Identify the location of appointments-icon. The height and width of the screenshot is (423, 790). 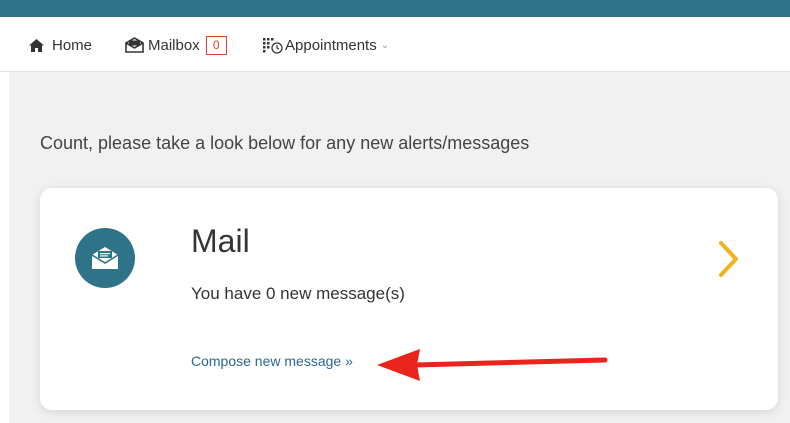
(273, 45).